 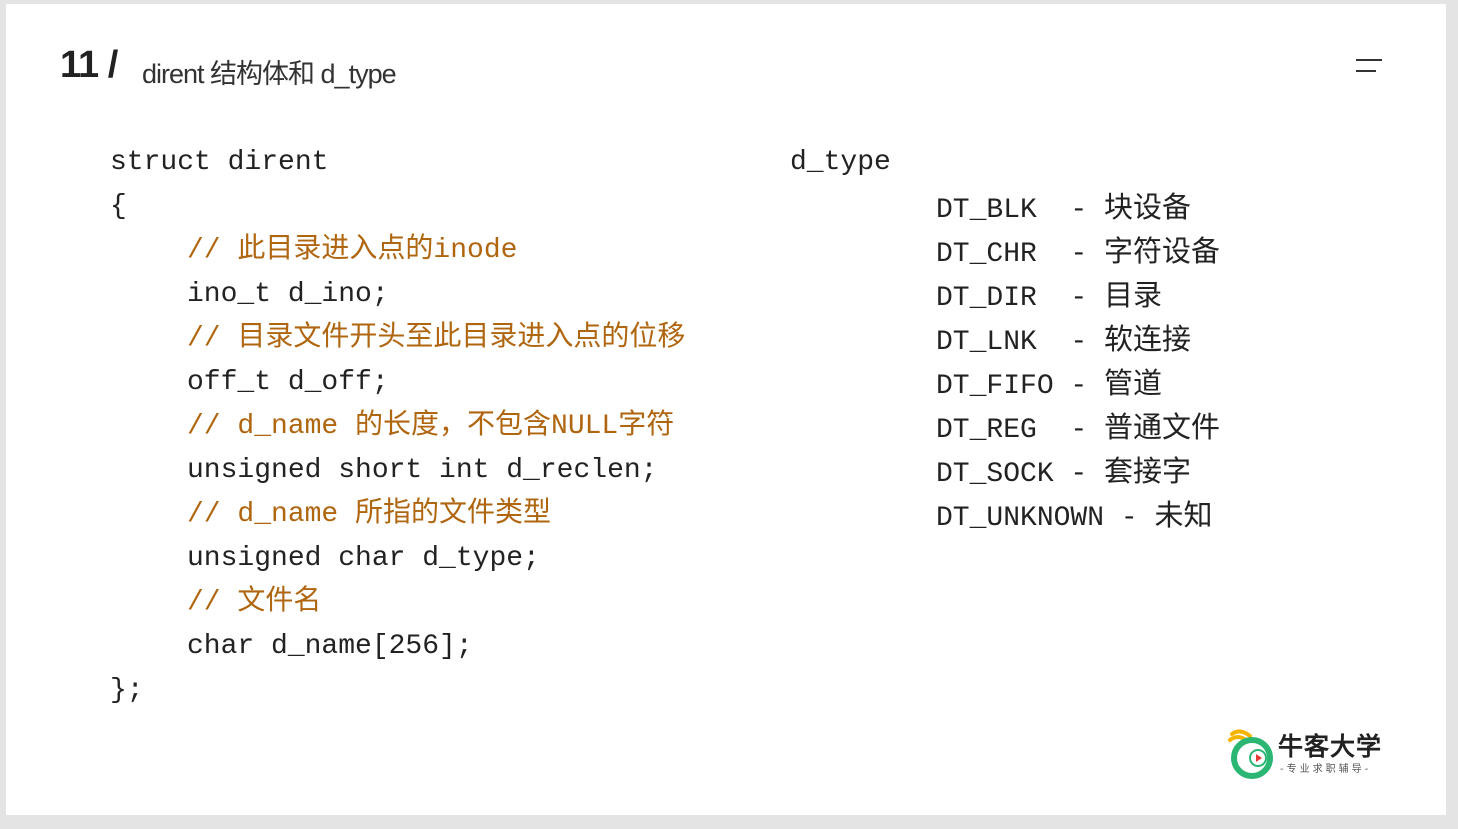 What do you see at coordinates (1148, 339) in the screenshot?
I see `dtype-desc: 软连接` at bounding box center [1148, 339].